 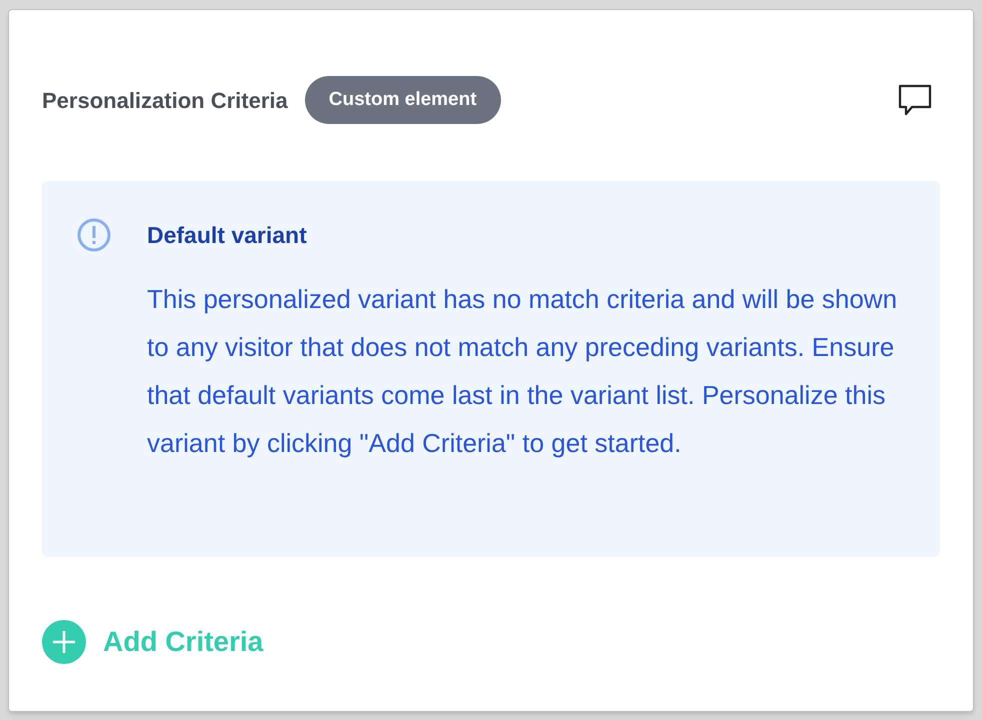 What do you see at coordinates (165, 100) in the screenshot?
I see `section-title: Personalization Criteria` at bounding box center [165, 100].